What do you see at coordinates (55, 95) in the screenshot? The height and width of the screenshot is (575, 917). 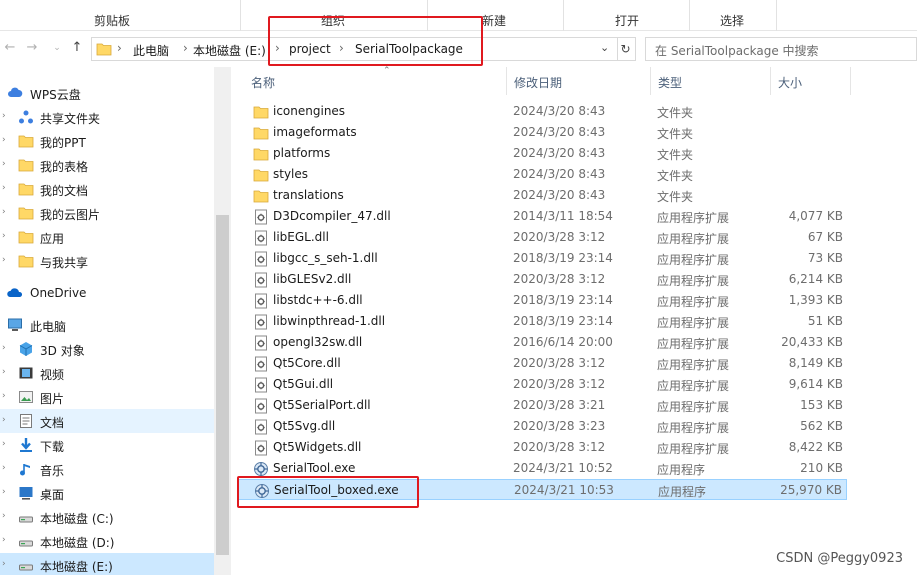 I see `nav-item-label: WPS云盘` at bounding box center [55, 95].